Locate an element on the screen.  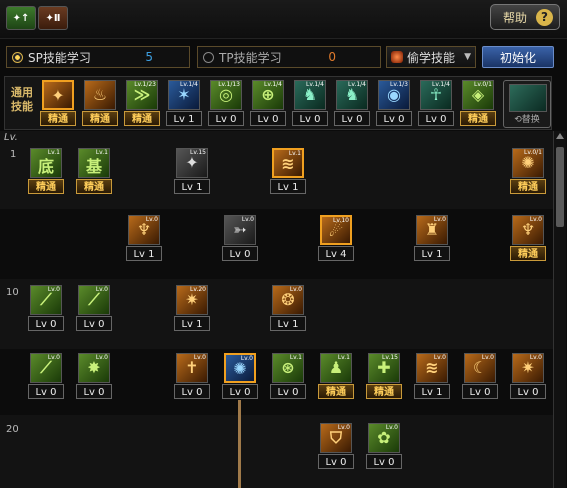
skill-icon: ◈ Lv.0/1 is located at coordinates (478, 95).